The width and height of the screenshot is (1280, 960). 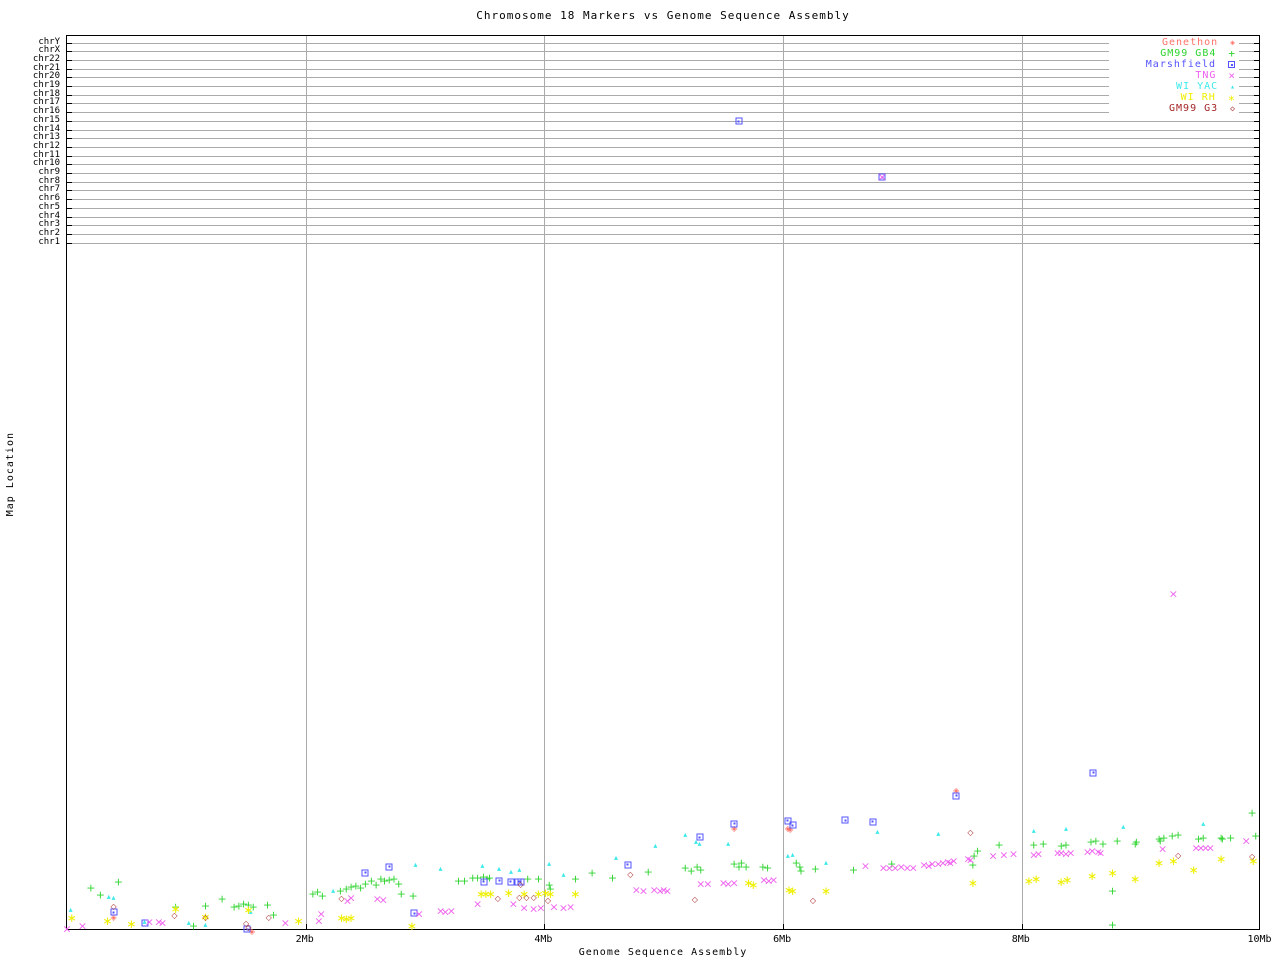 What do you see at coordinates (1174, 53) in the screenshot?
I see `legend-row-gm99_gb4: GM99 GB4 +` at bounding box center [1174, 53].